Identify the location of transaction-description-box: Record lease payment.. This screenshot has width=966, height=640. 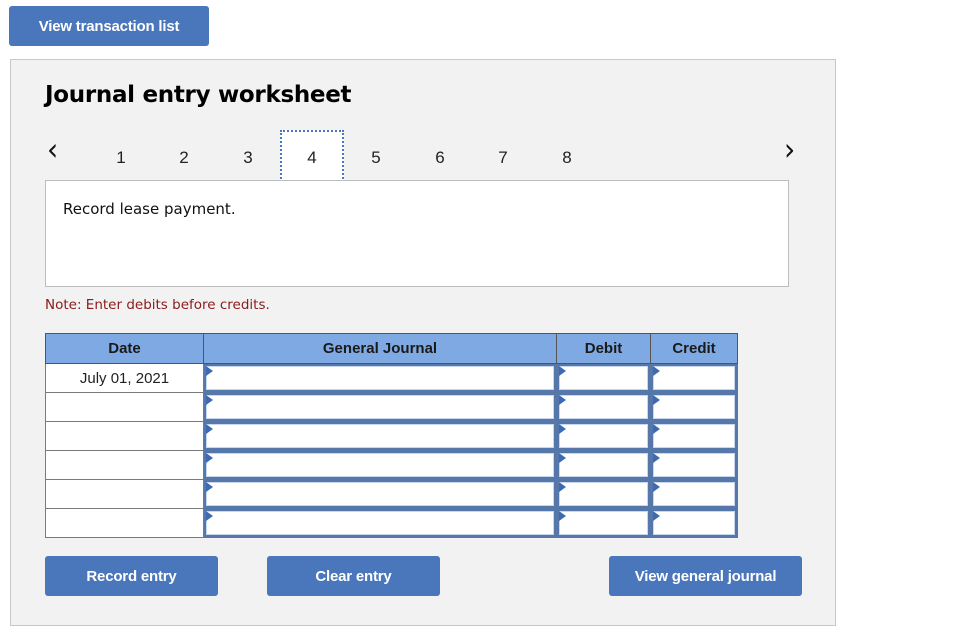
(417, 233).